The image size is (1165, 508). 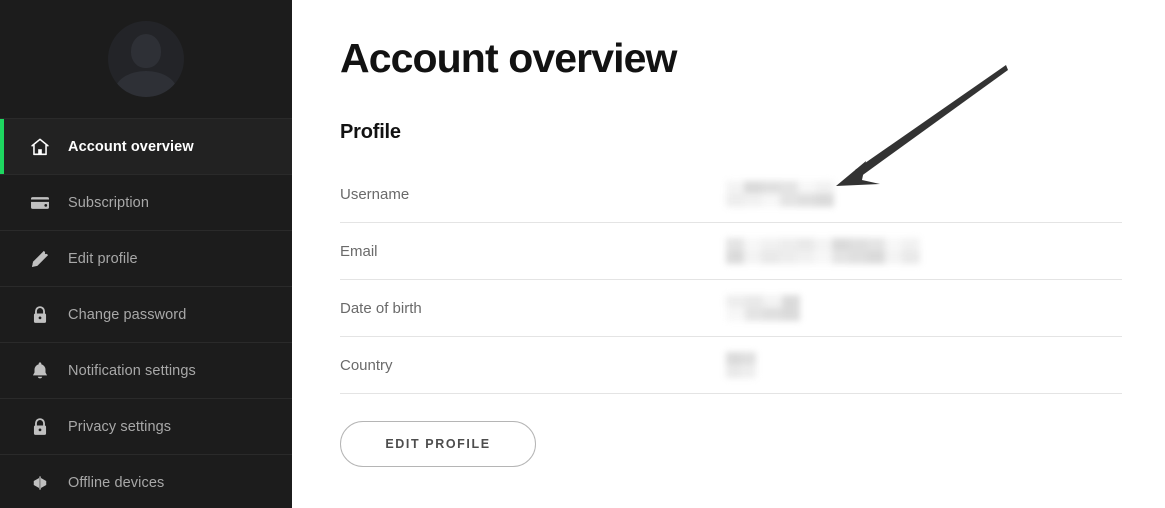 I want to click on sidebar-item-label: Subscription, so click(x=108, y=202).